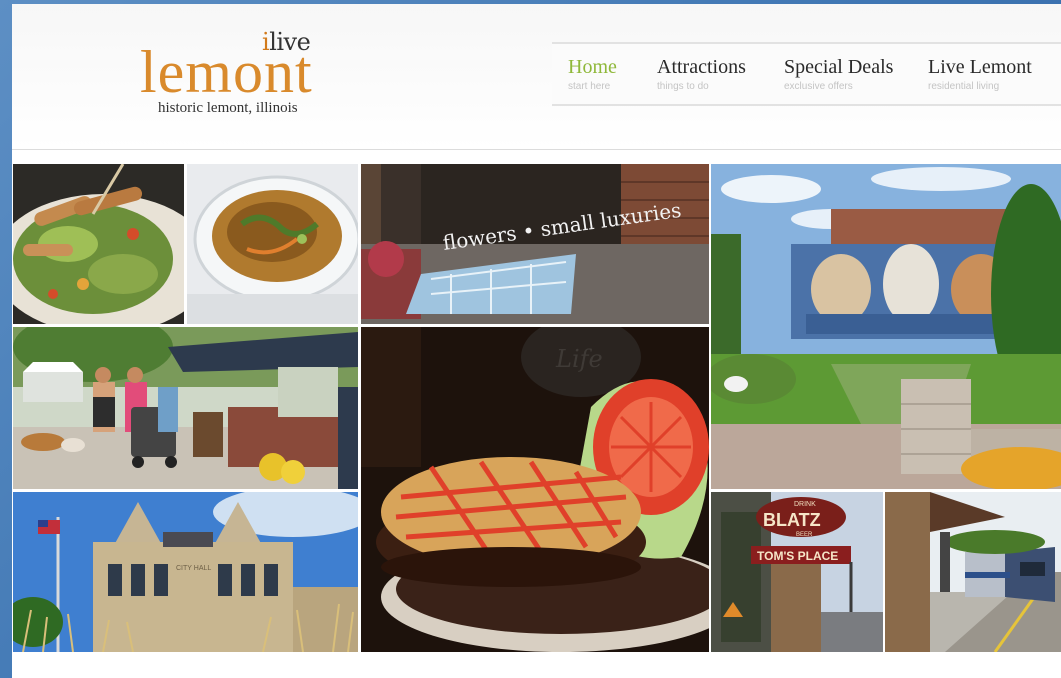 The height and width of the screenshot is (678, 1061). Describe the element at coordinates (536, 666) in the screenshot. I see `footer-strip` at that location.